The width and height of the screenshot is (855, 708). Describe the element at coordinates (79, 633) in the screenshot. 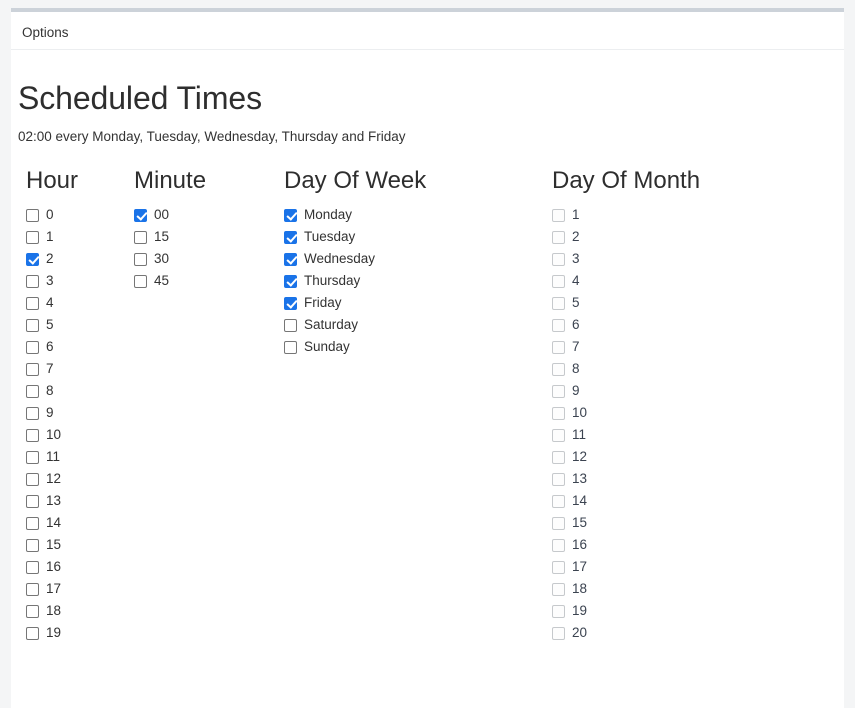

I see `checkbox-row-hour-19: 19` at that location.